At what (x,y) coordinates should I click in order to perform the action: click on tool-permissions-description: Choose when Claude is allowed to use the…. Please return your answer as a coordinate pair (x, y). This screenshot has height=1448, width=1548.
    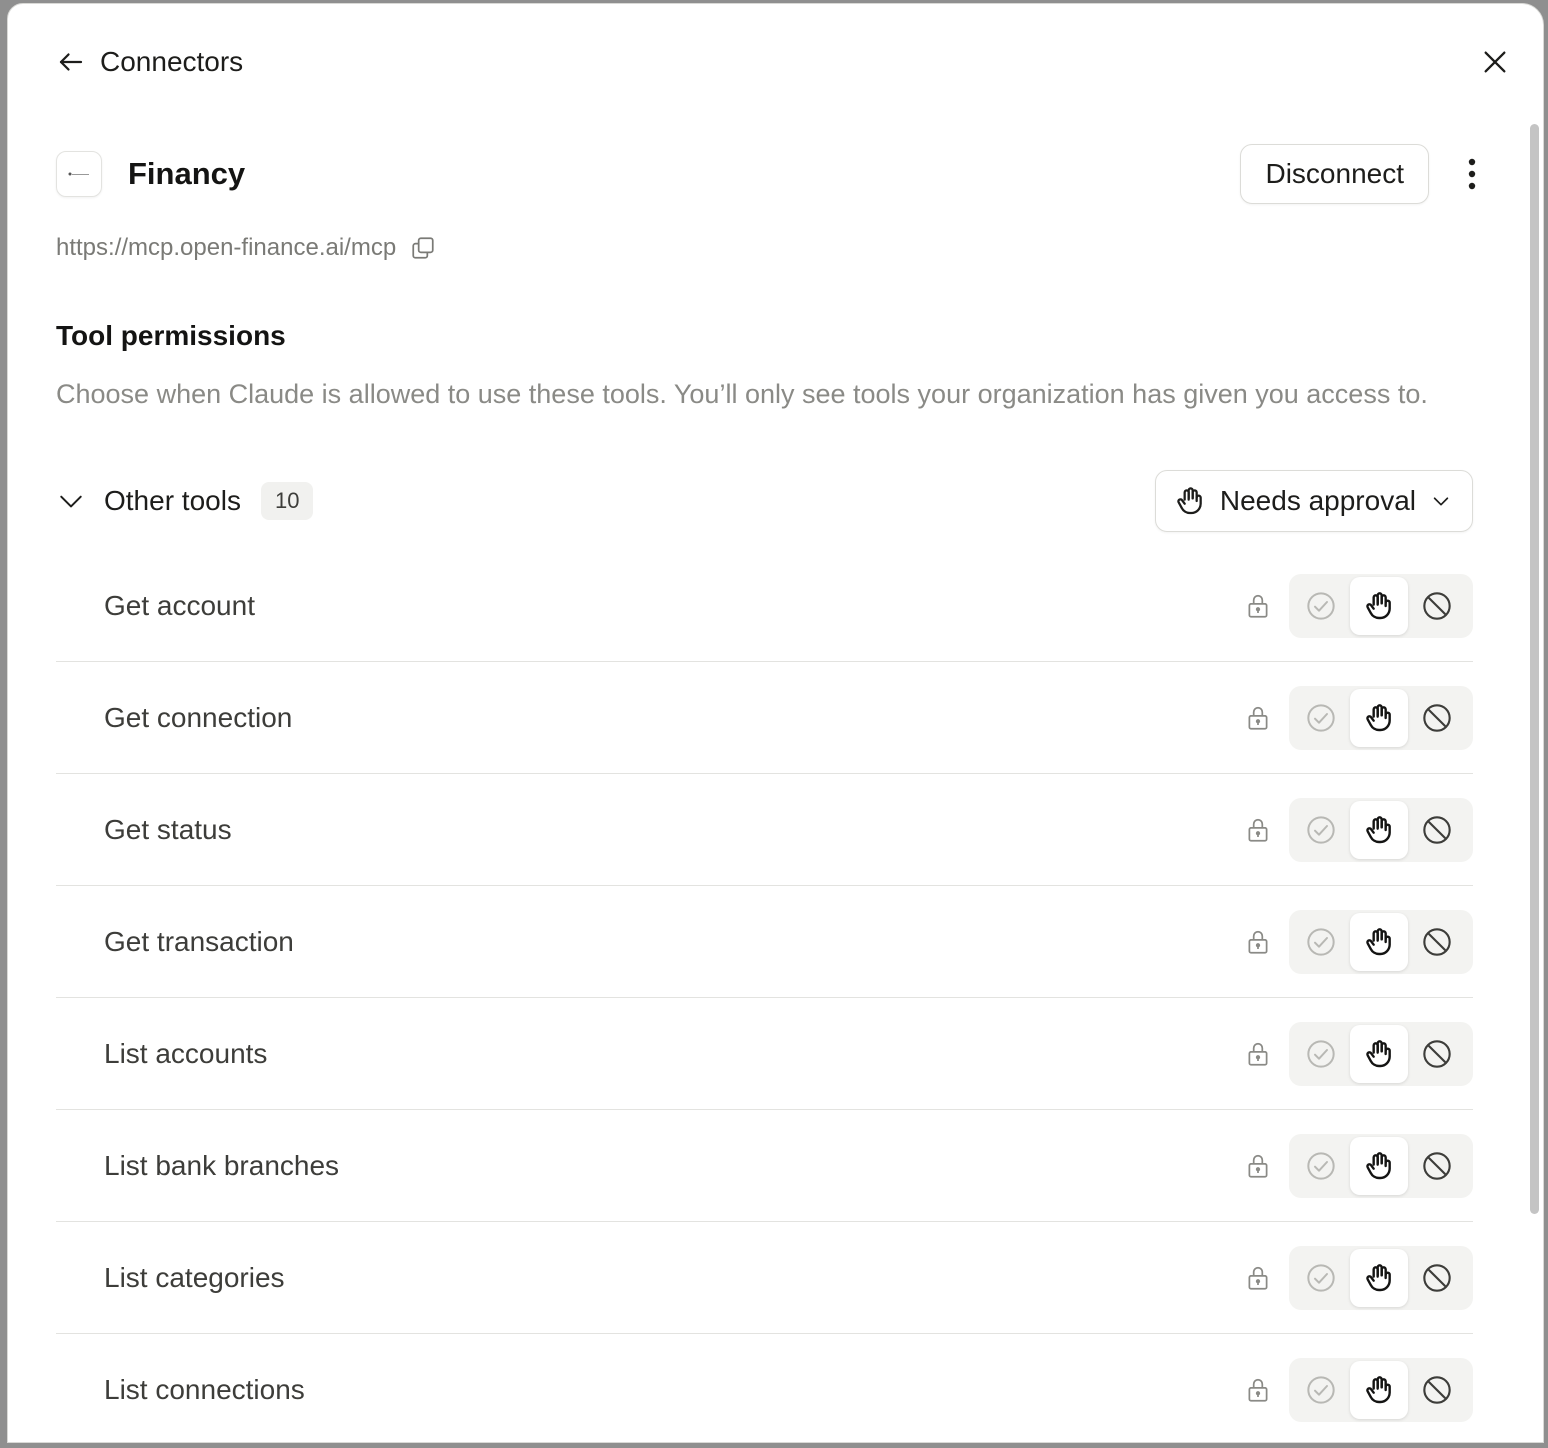
    Looking at the image, I should click on (742, 394).